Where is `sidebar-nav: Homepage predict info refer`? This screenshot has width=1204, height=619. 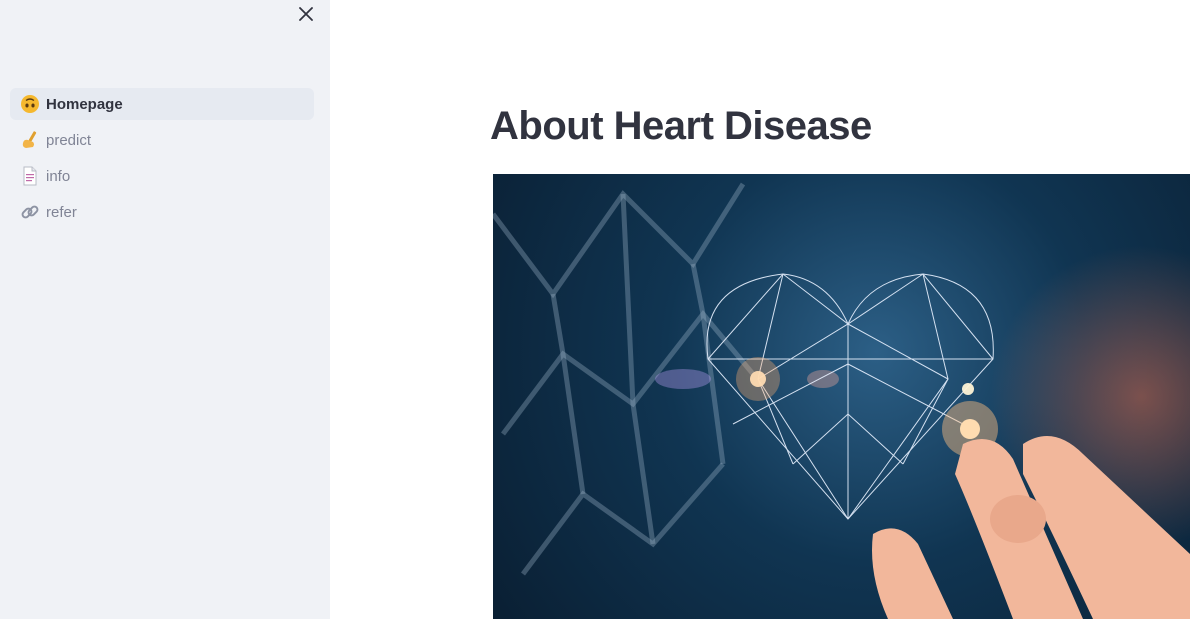 sidebar-nav: Homepage predict info refer is located at coordinates (162, 160).